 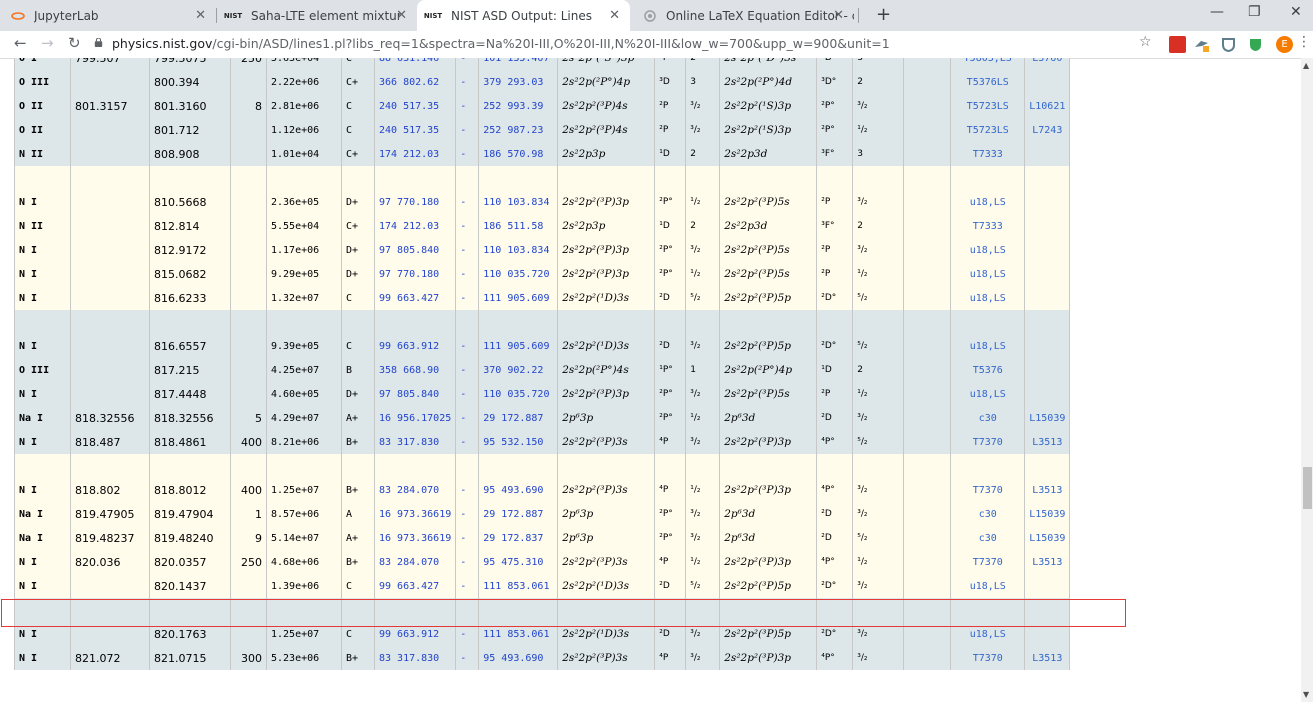 What do you see at coordinates (248, 442) in the screenshot?
I see `relative-intensity-cell: 400` at bounding box center [248, 442].